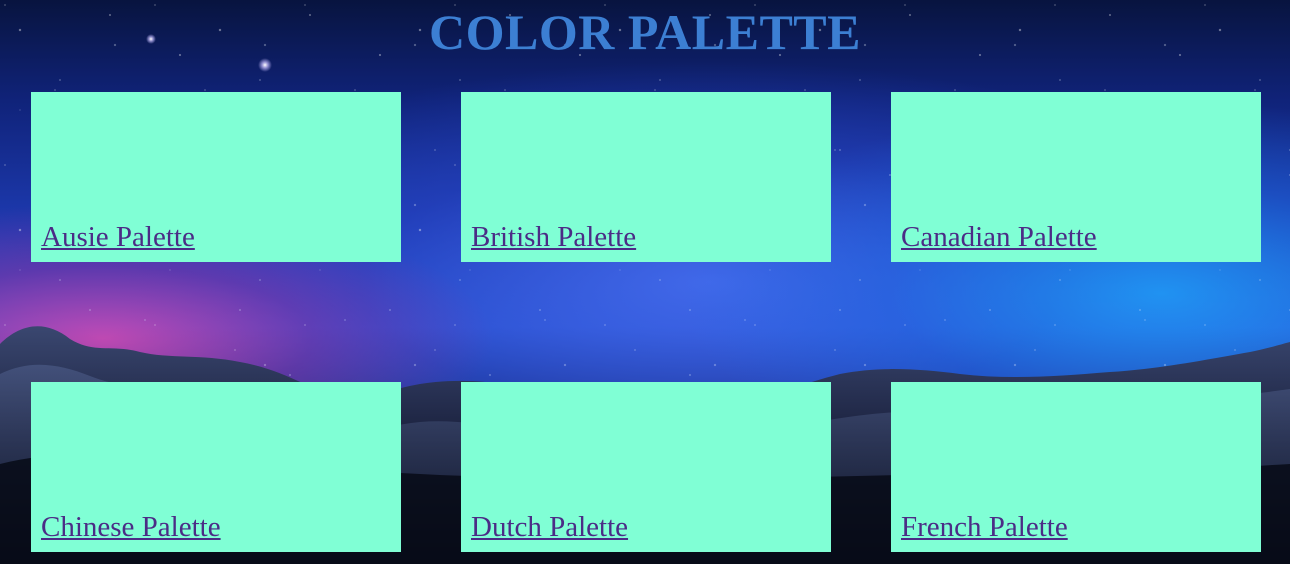 This screenshot has width=1290, height=564. Describe the element at coordinates (131, 527) in the screenshot. I see `chinese-palette-link: Chinese Palette` at that location.